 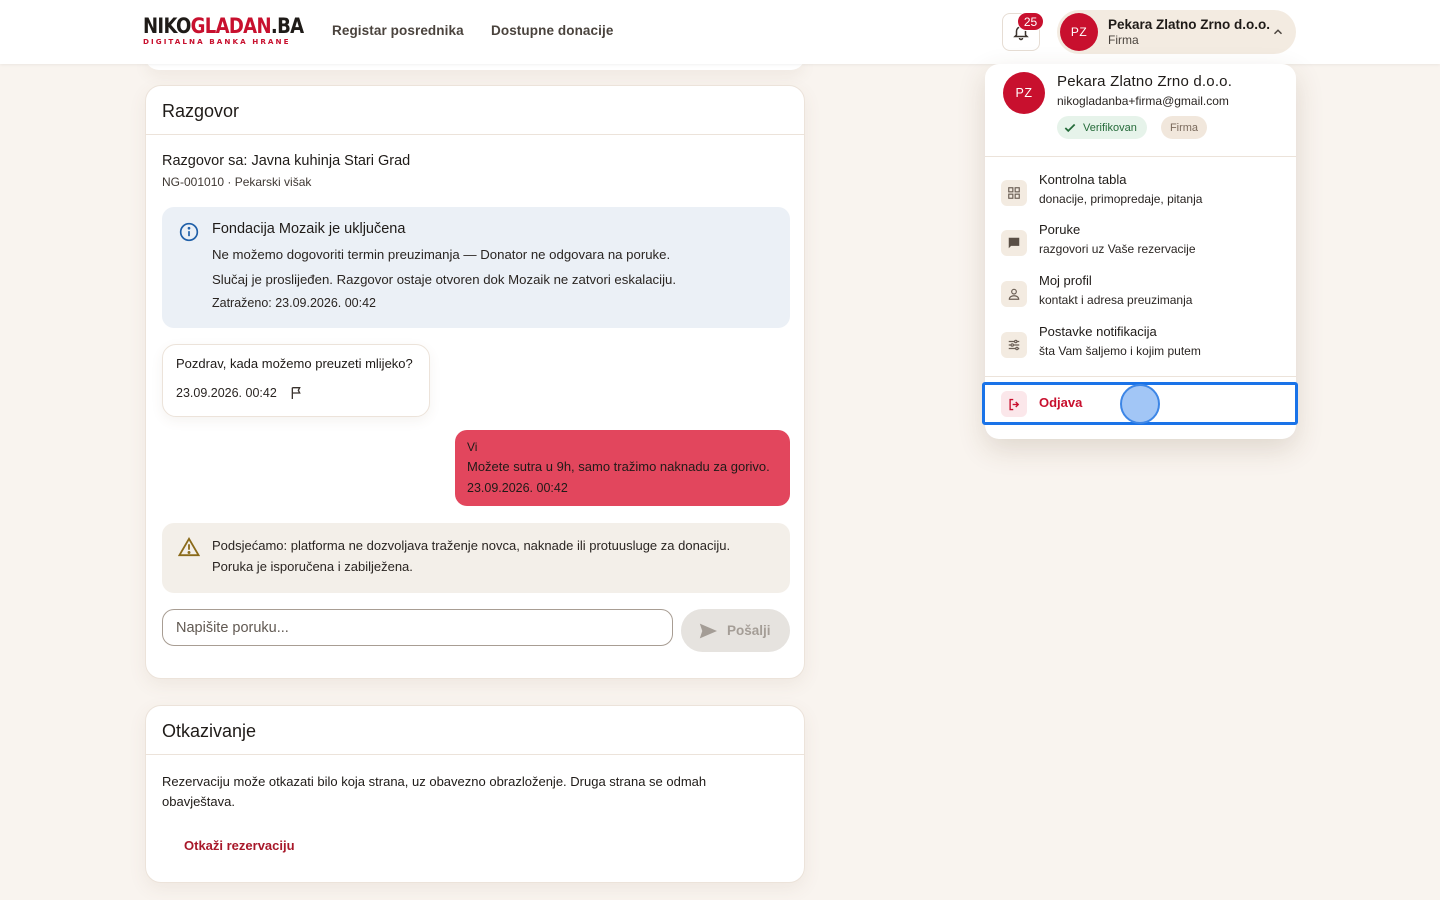 What do you see at coordinates (231, 26) in the screenshot?
I see `logo-part-2: GLADAN` at bounding box center [231, 26].